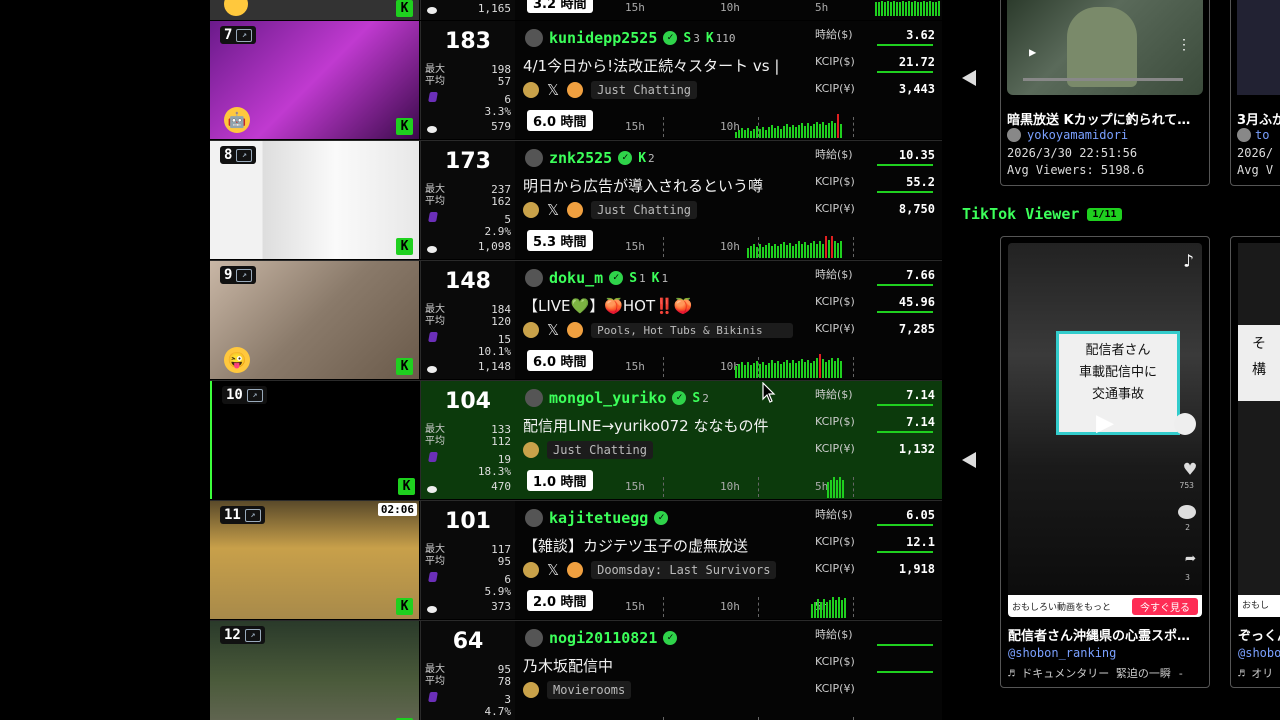 Image resolution: width=1280 pixels, height=720 pixels. What do you see at coordinates (776, 607) in the screenshot?
I see `timeline: 15h 10h 5h` at bounding box center [776, 607].